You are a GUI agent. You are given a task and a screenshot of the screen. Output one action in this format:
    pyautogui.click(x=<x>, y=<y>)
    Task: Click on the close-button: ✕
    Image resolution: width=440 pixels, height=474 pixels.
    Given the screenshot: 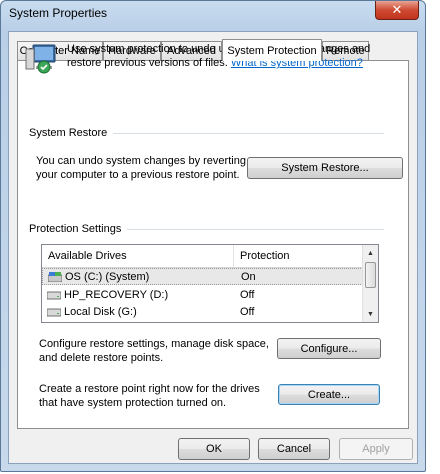 What is the action you would take?
    pyautogui.click(x=397, y=10)
    